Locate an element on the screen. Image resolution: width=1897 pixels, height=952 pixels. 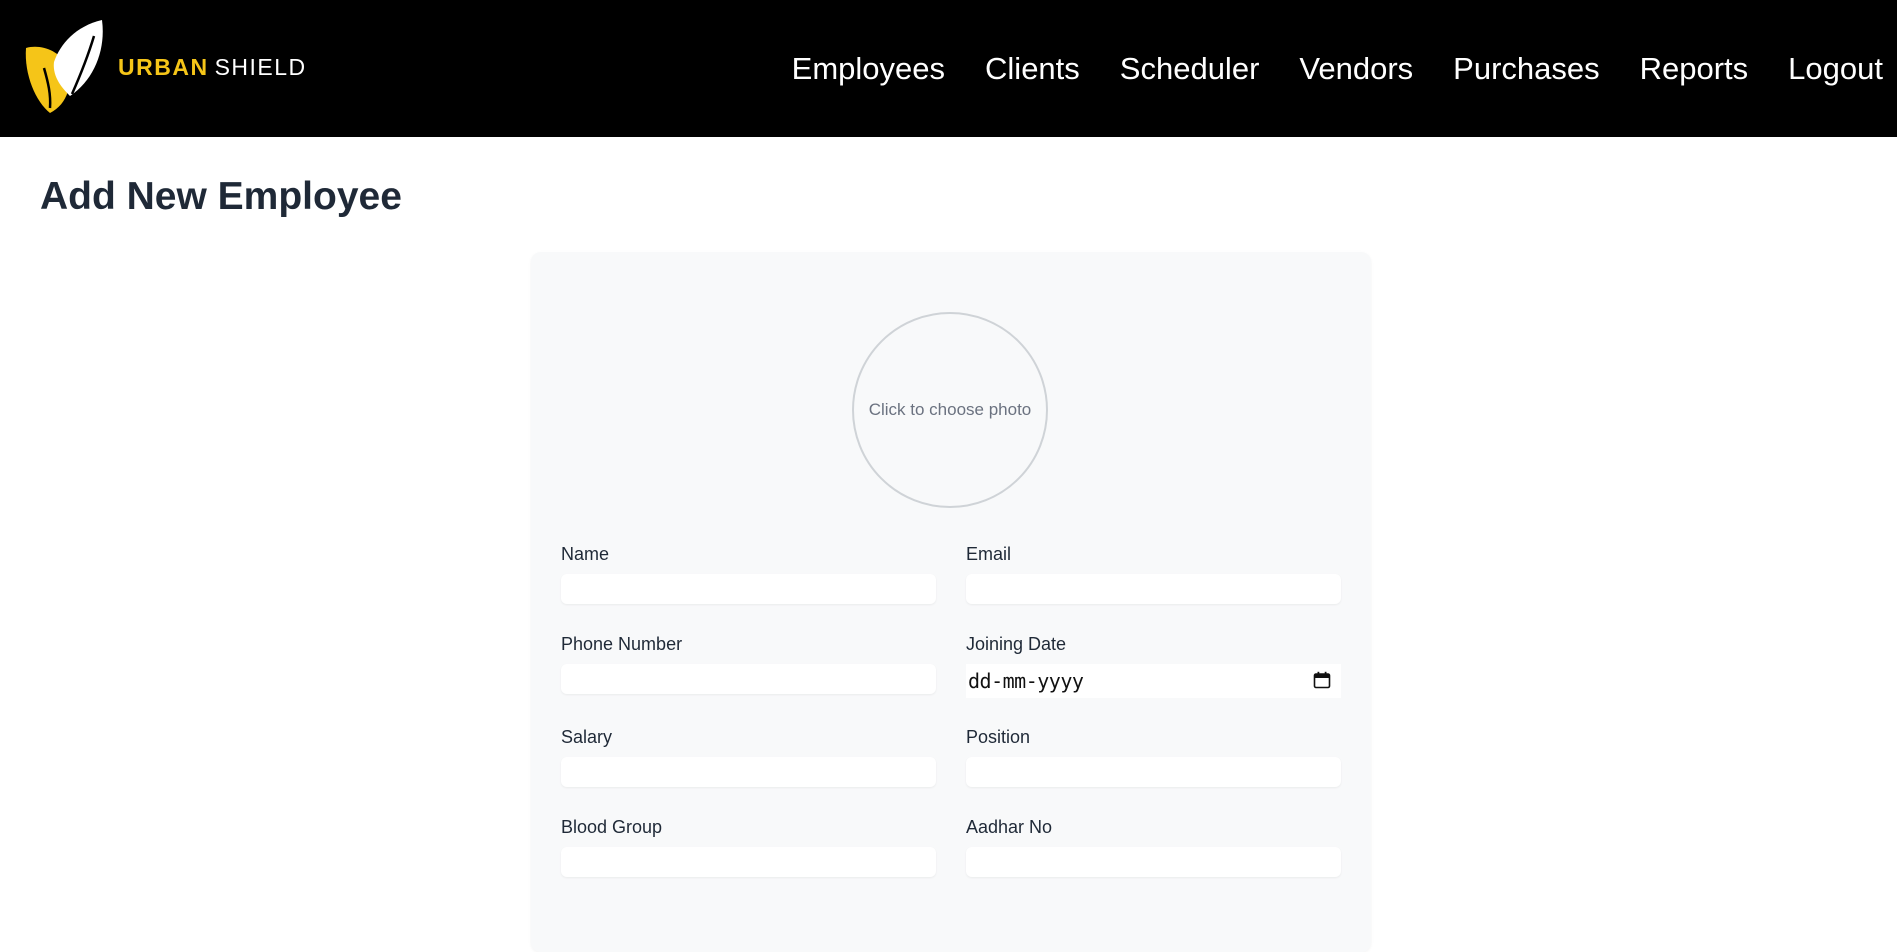
aadhar-label: Aadhar No is located at coordinates (1009, 827).